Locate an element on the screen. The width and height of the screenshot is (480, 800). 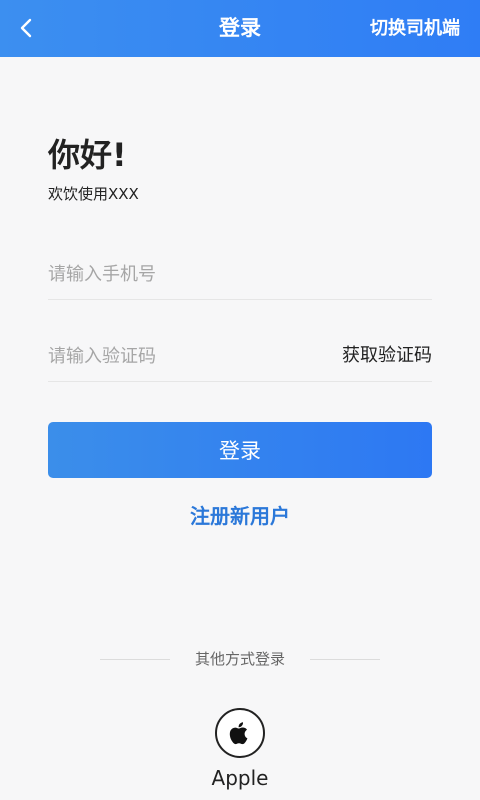
top-bar: 登录 切换司机端 is located at coordinates (240, 28).